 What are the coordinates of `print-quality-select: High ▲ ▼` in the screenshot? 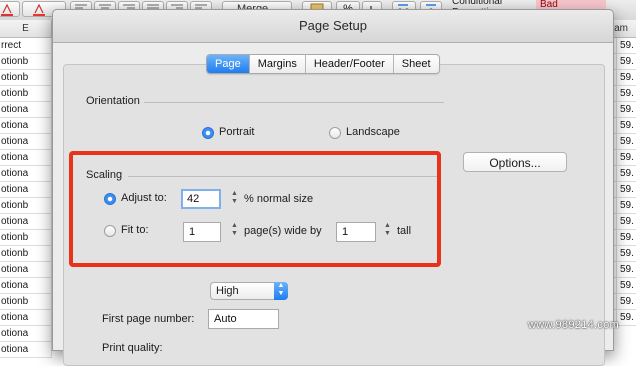 It's located at (249, 291).